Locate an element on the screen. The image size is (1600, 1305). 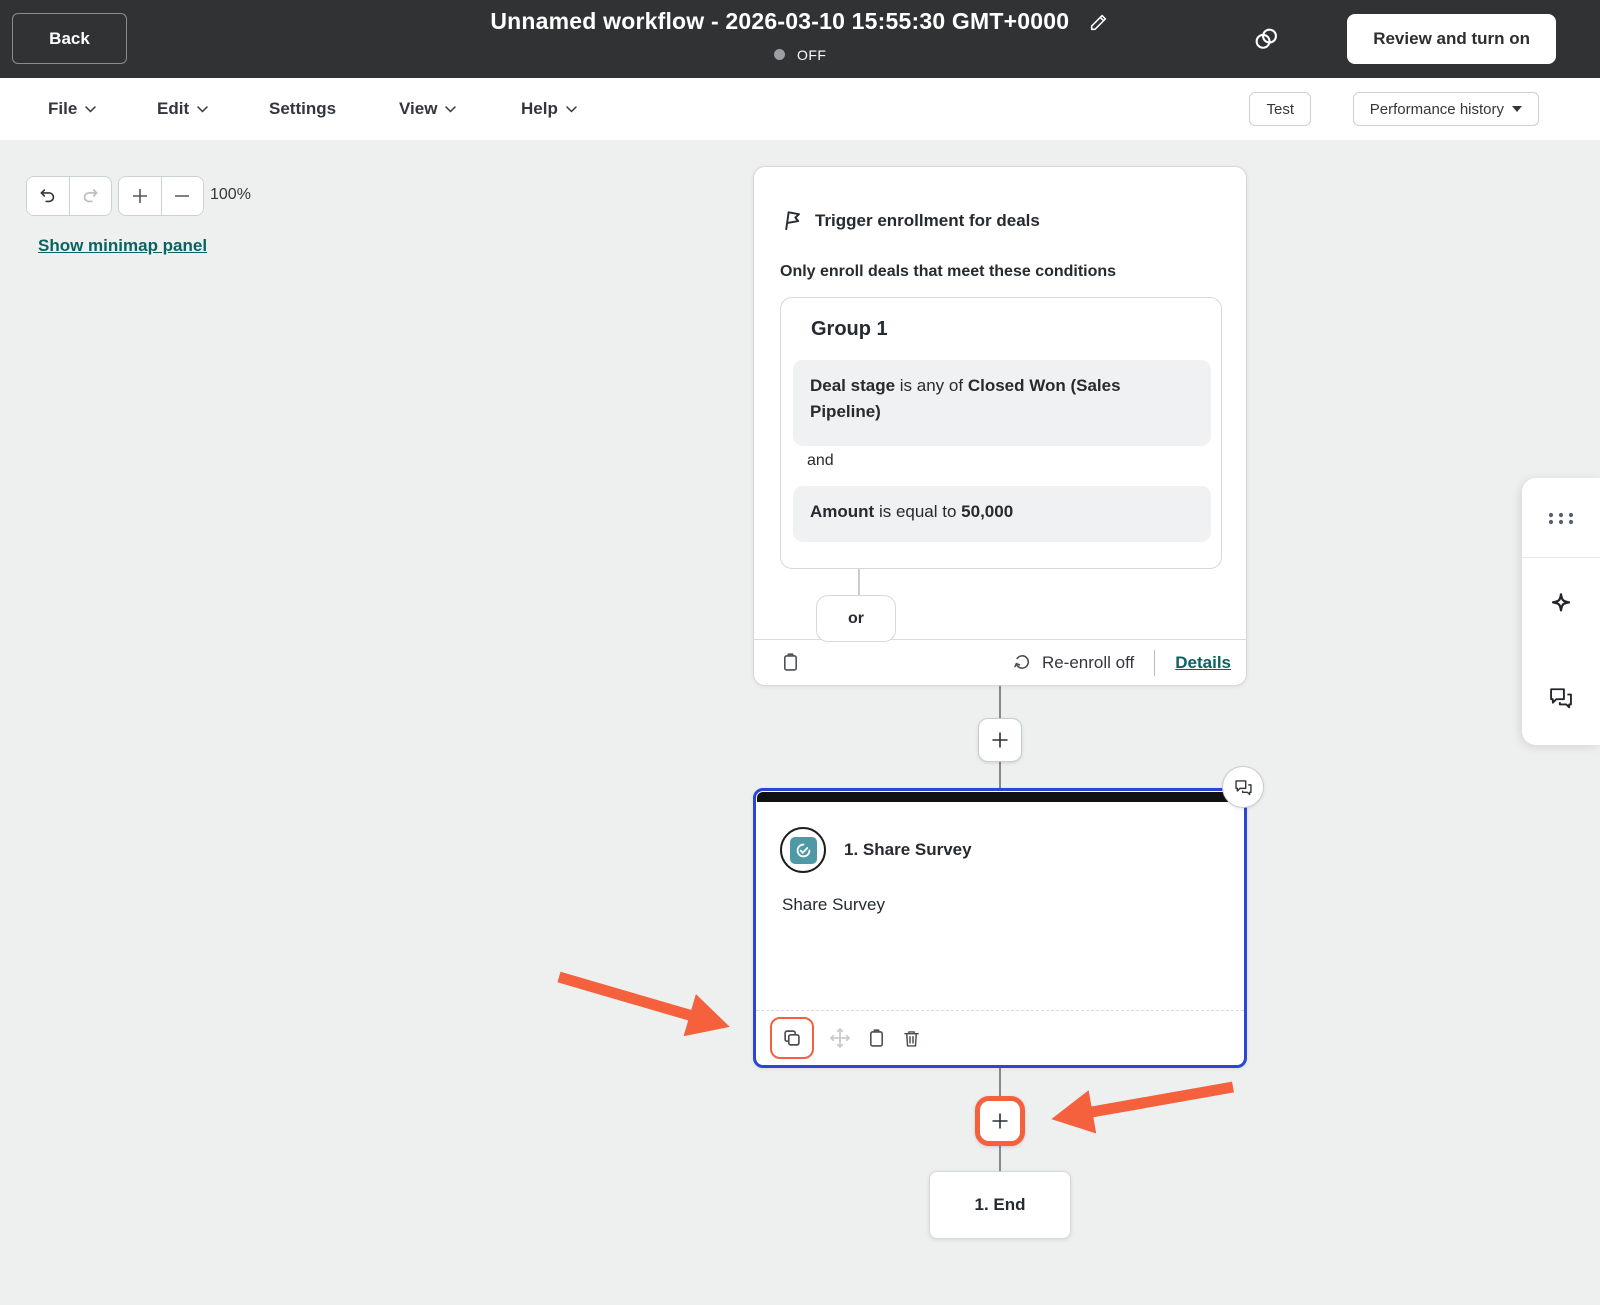
menu-view-label: View is located at coordinates (418, 108).